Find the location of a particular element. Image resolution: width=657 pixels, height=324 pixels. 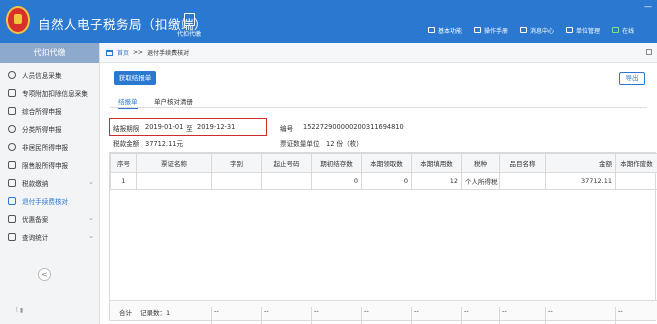

cell-voided is located at coordinates (636, 181).